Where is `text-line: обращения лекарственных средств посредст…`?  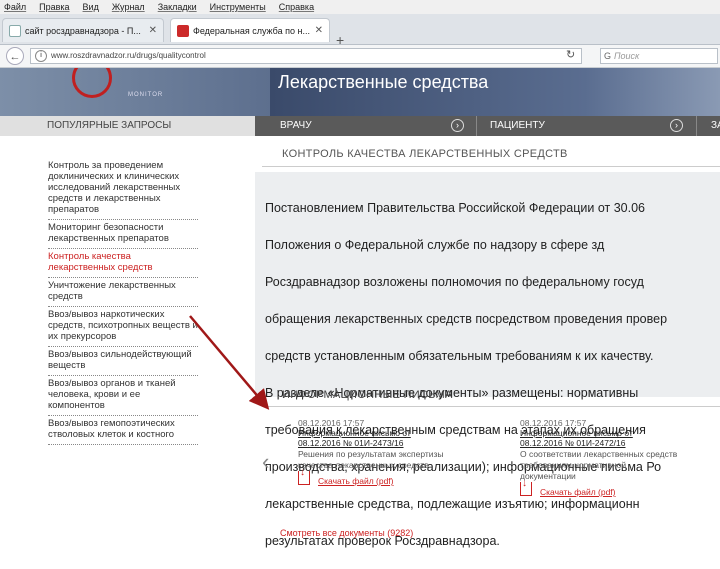
text-line: обращения лекарственных средств посредст… is located at coordinates (466, 318).